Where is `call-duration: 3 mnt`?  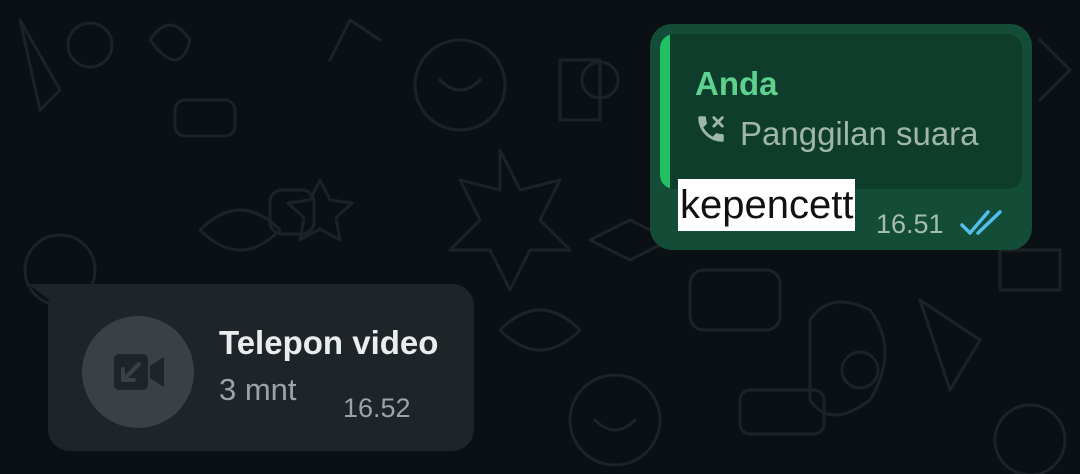
call-duration: 3 mnt is located at coordinates (258, 389).